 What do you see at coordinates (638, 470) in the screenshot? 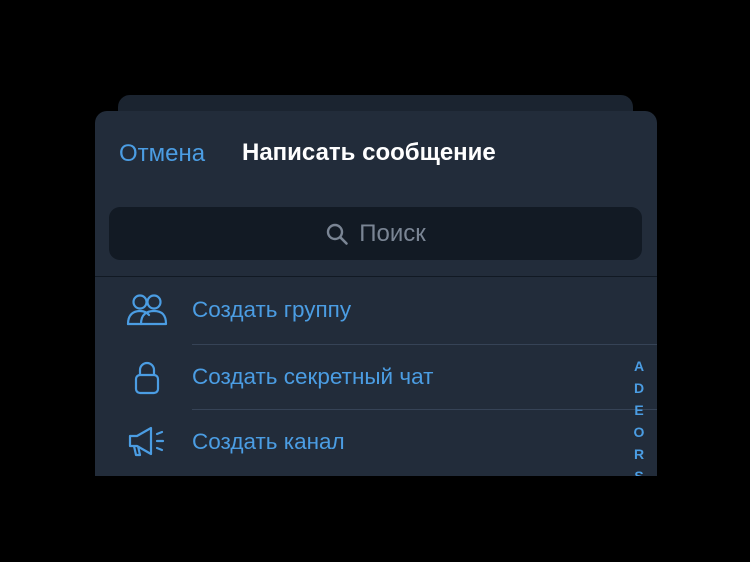
I see `index-letter: S` at bounding box center [638, 470].